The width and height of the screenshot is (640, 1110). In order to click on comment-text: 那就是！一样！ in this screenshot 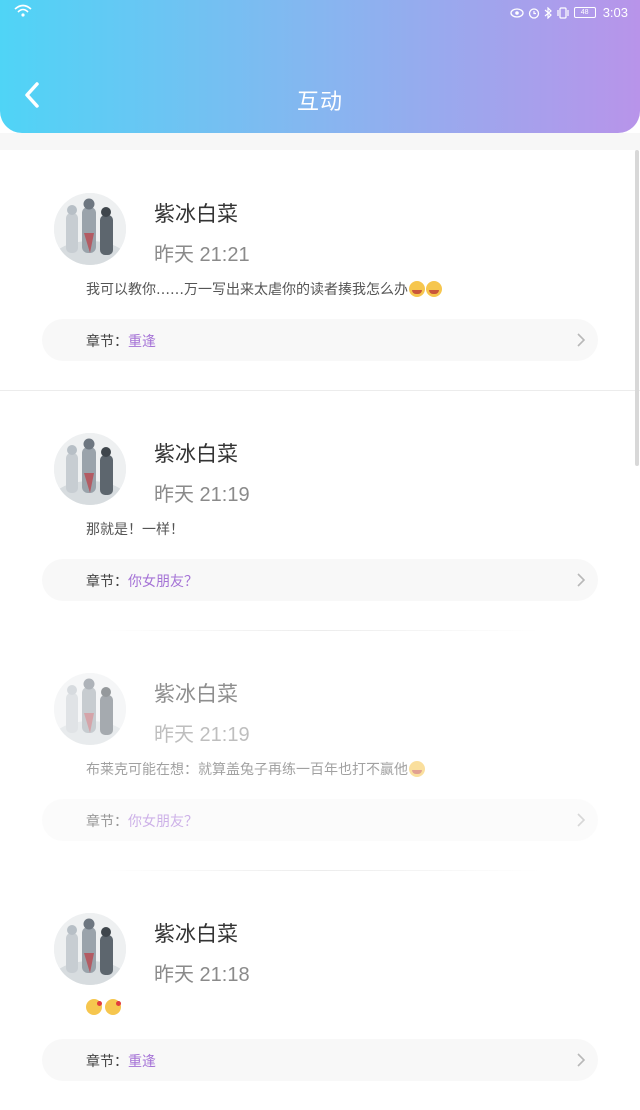, I will do `click(135, 530)`.